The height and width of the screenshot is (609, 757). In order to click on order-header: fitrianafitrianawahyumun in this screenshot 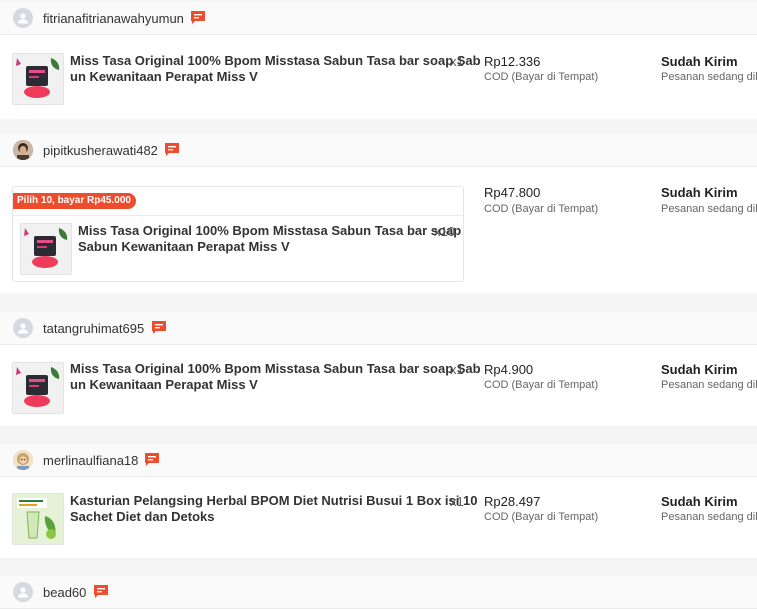, I will do `click(378, 18)`.